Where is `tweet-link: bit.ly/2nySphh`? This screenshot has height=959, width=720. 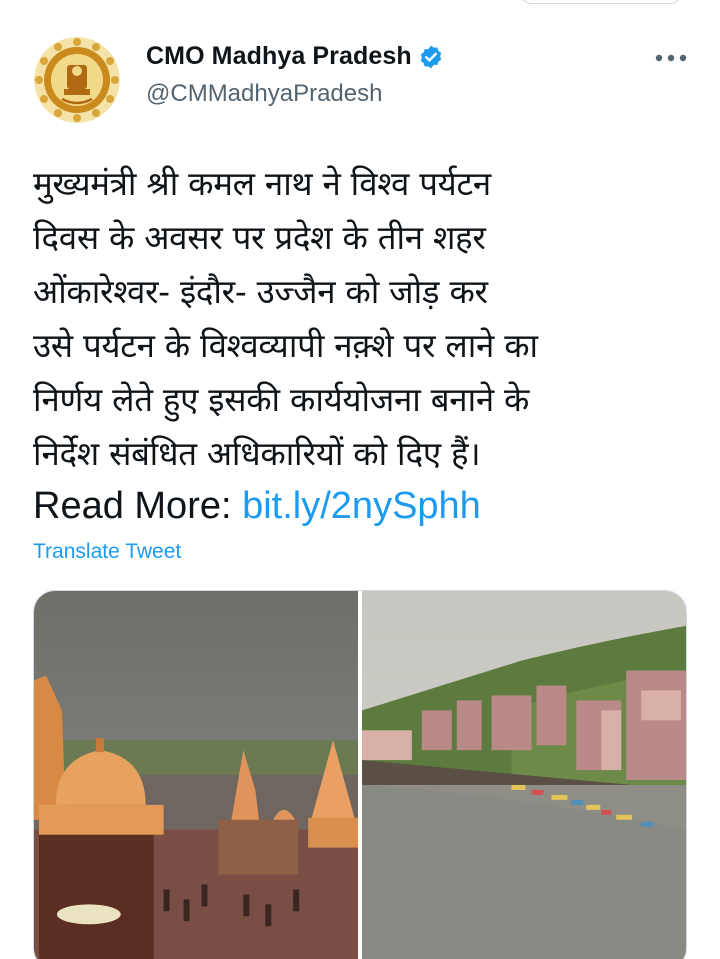 tweet-link: bit.ly/2nySphh is located at coordinates (361, 506).